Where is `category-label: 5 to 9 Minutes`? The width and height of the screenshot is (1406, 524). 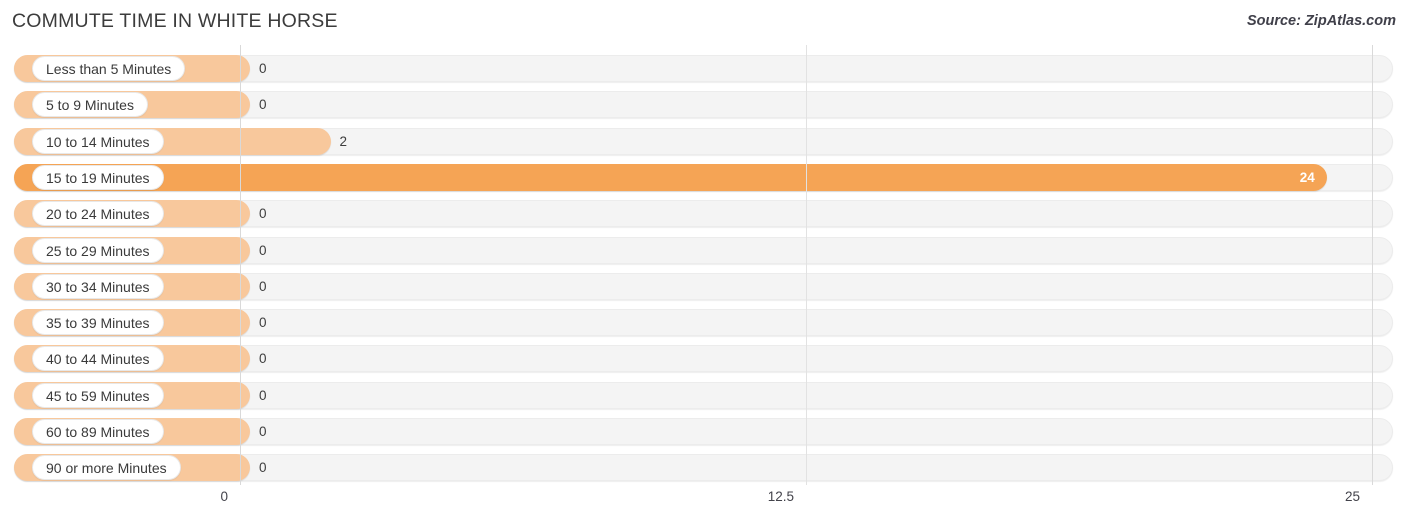
category-label: 5 to 9 Minutes is located at coordinates (90, 105).